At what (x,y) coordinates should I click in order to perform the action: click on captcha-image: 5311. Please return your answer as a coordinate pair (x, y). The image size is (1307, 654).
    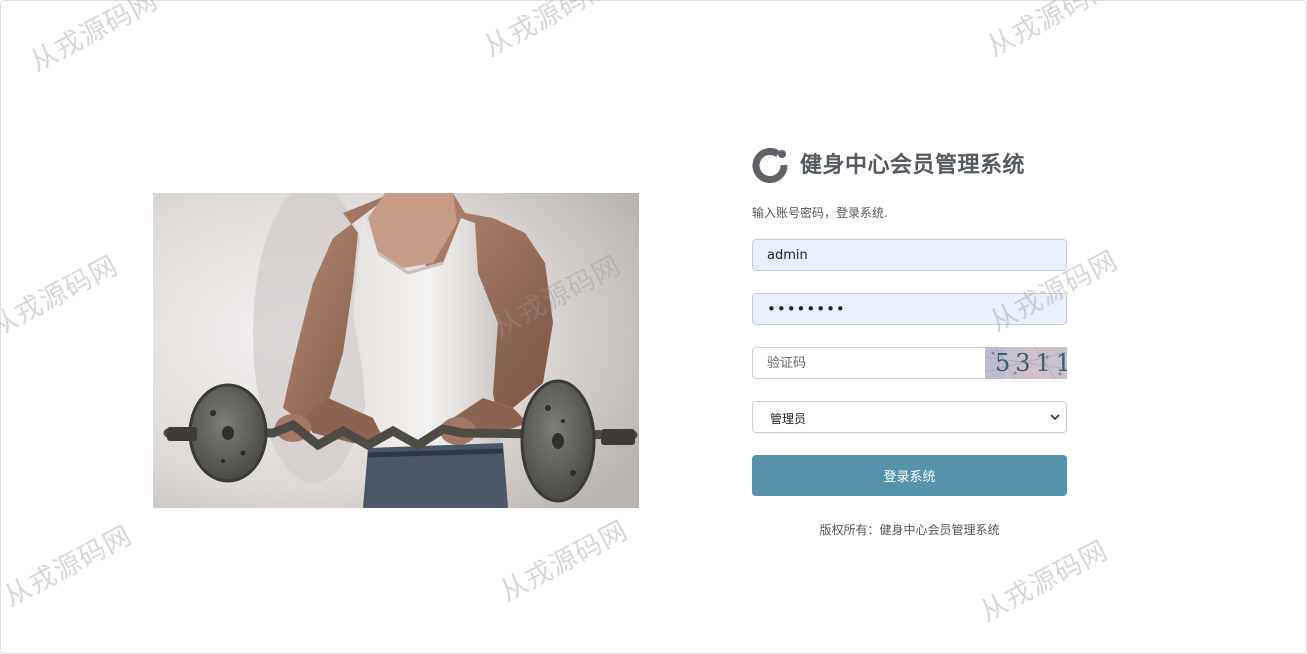
    Looking at the image, I should click on (1026, 363).